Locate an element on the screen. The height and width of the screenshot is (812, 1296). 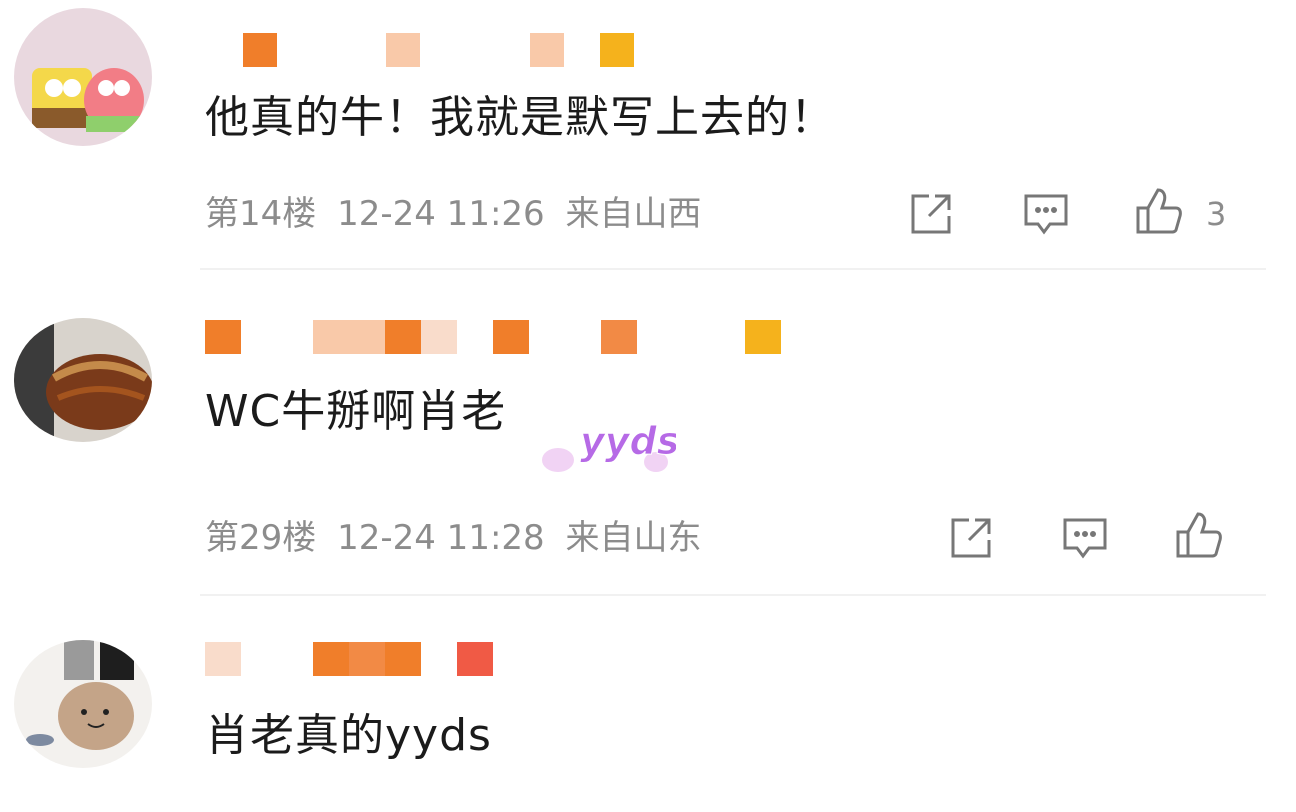
comment-text: 肖老真的yyds is located at coordinates (348, 735).